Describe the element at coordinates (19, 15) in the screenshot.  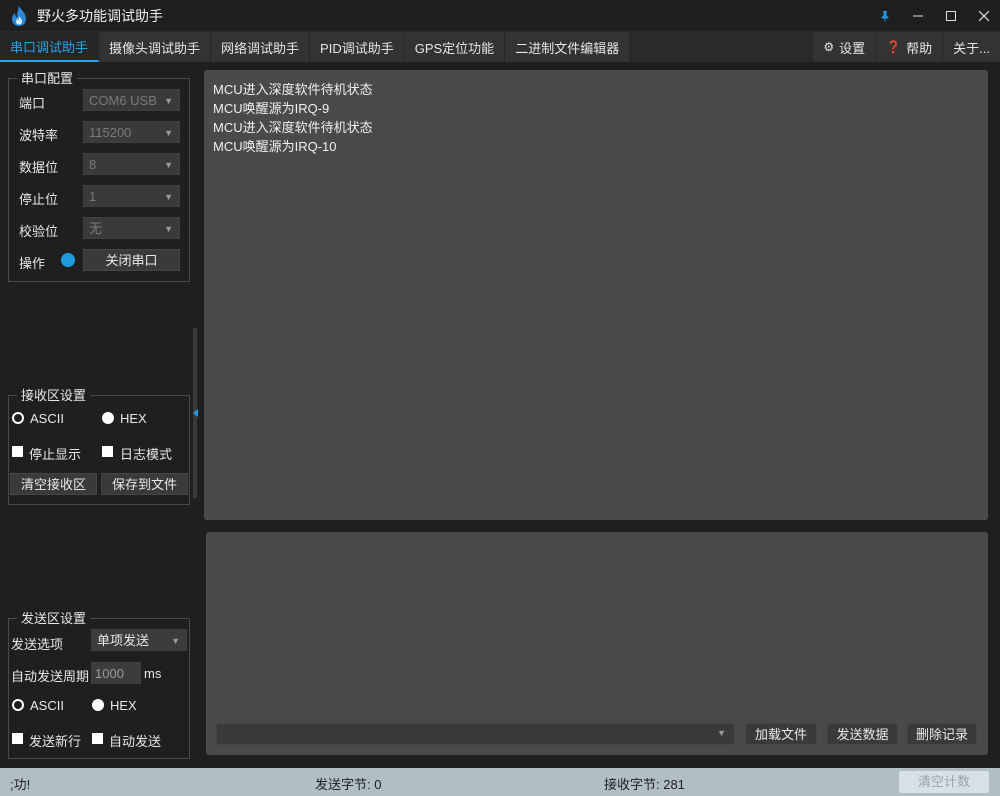
I see `flame-logo-icon` at that location.